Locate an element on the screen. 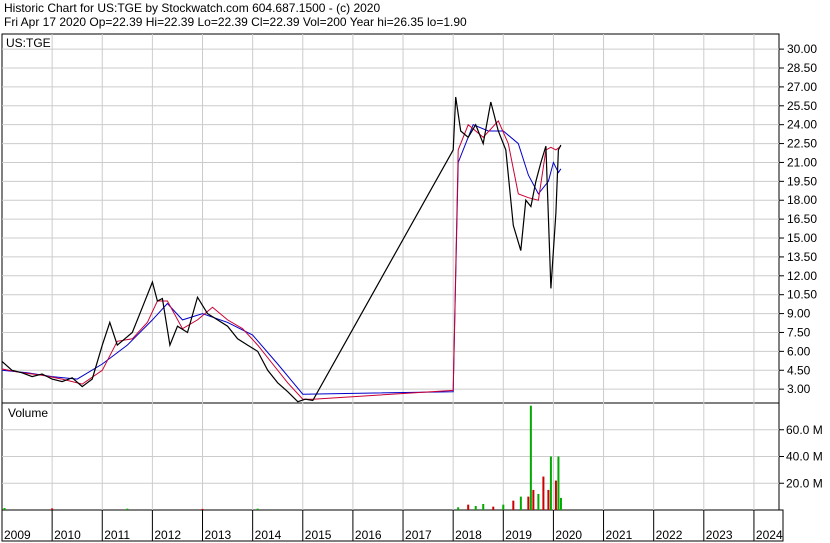  x-tick-label: 2010 is located at coordinates (67, 535).